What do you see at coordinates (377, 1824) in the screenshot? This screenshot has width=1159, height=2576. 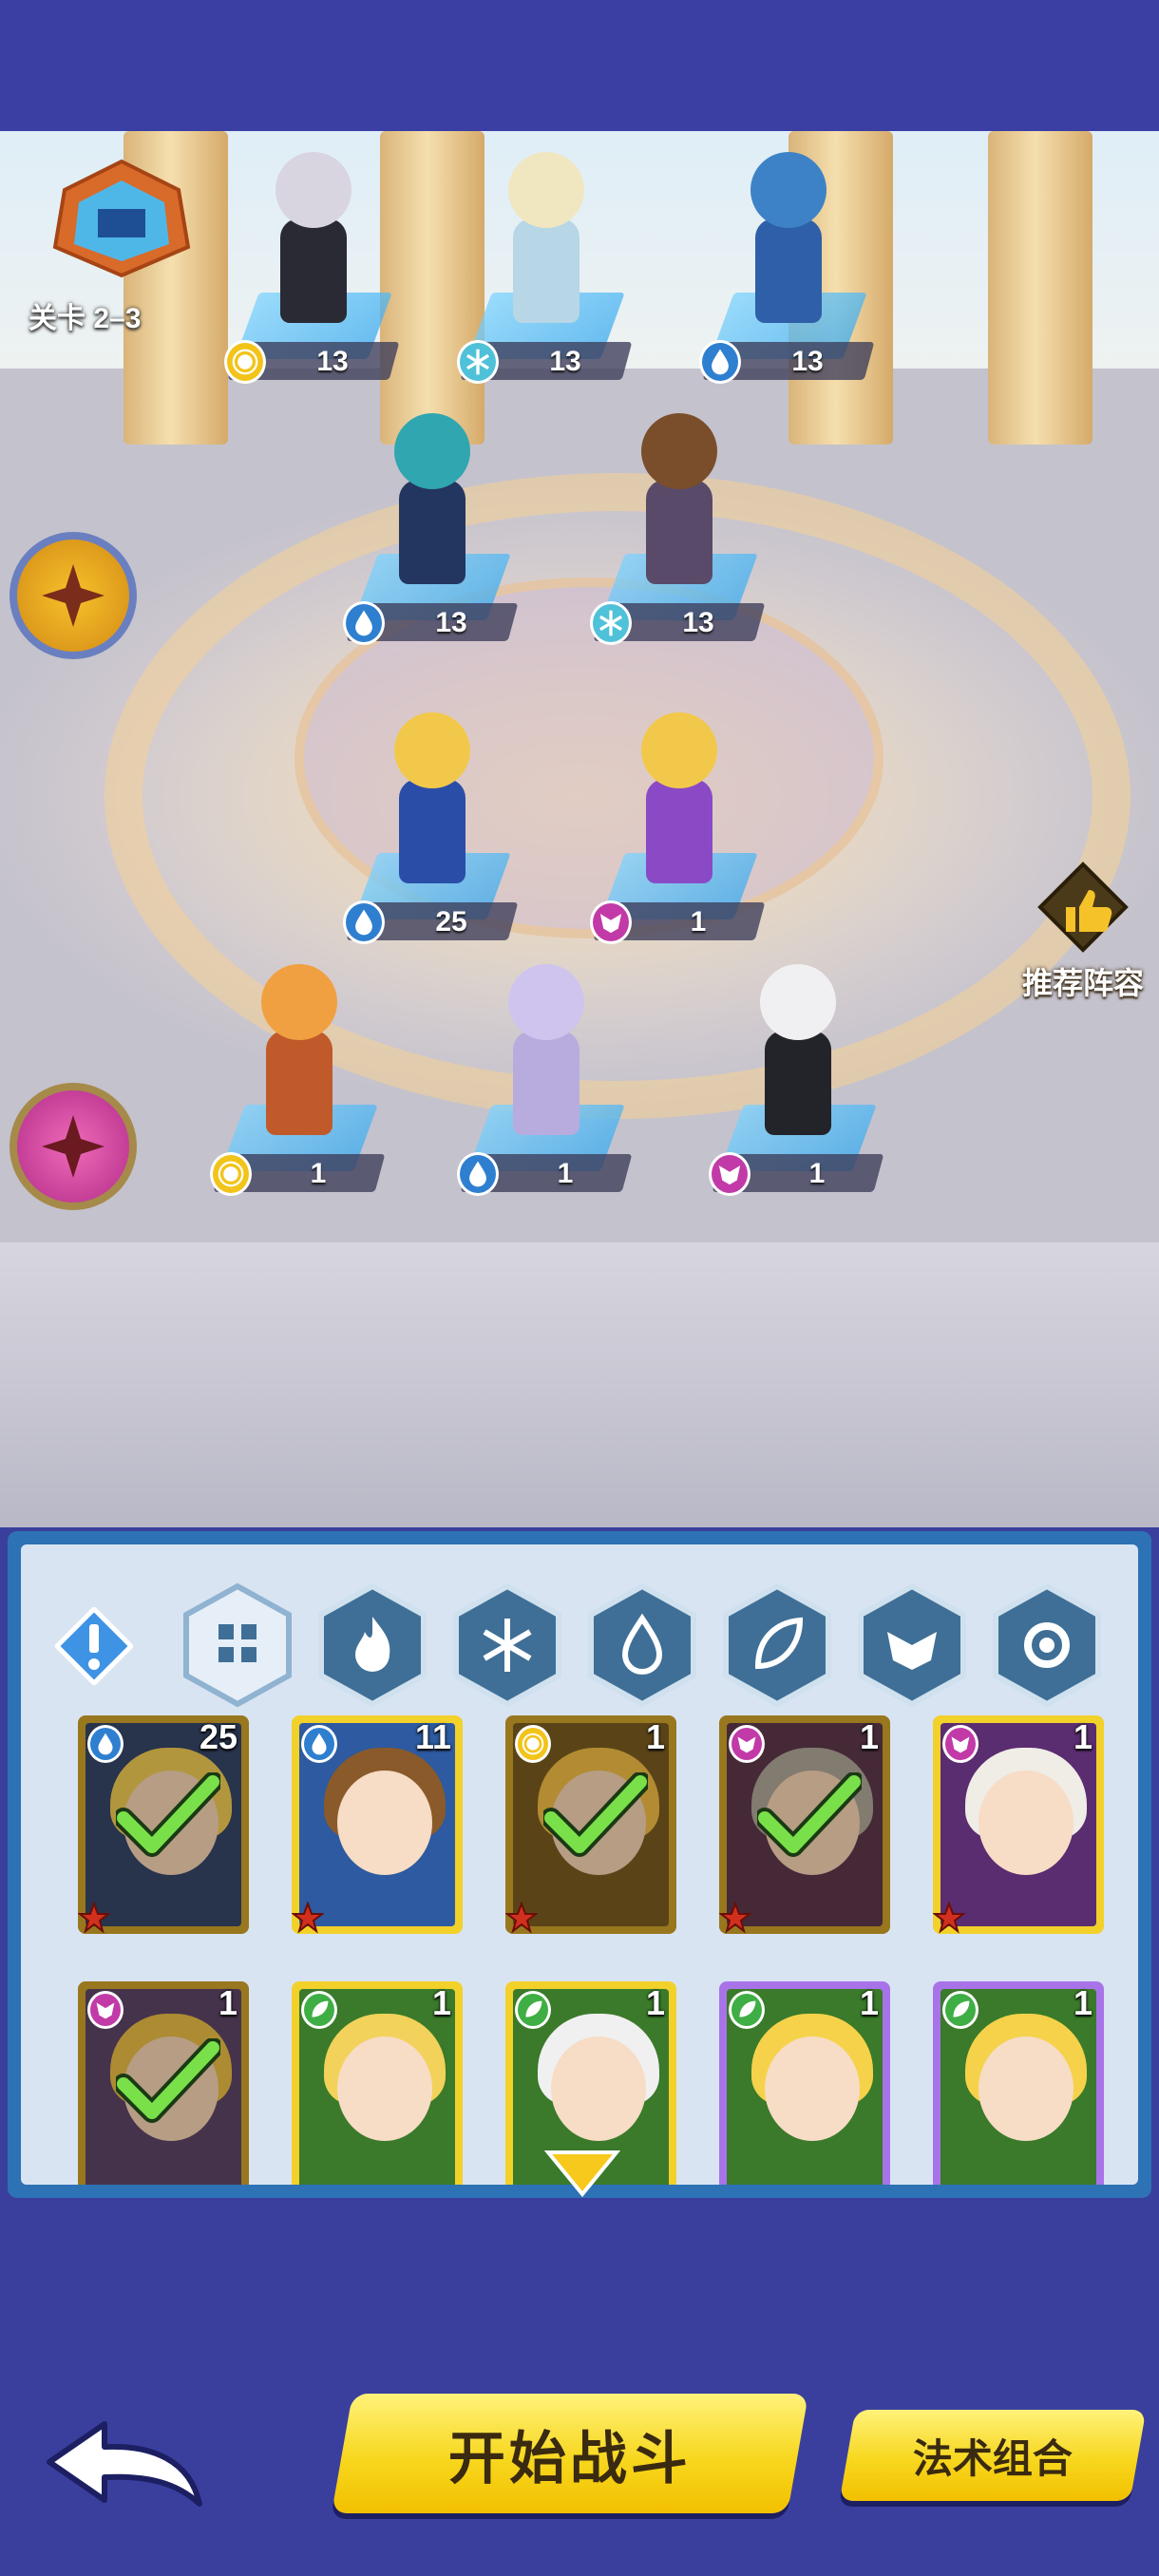 I see `hero-card: 11` at bounding box center [377, 1824].